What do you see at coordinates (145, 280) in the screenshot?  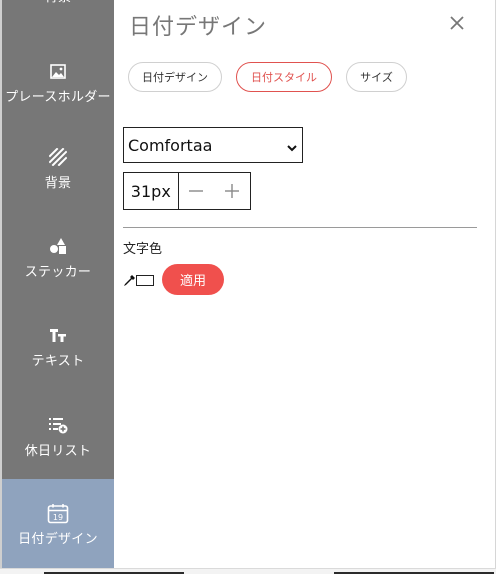 I see `text-color-swatch` at bounding box center [145, 280].